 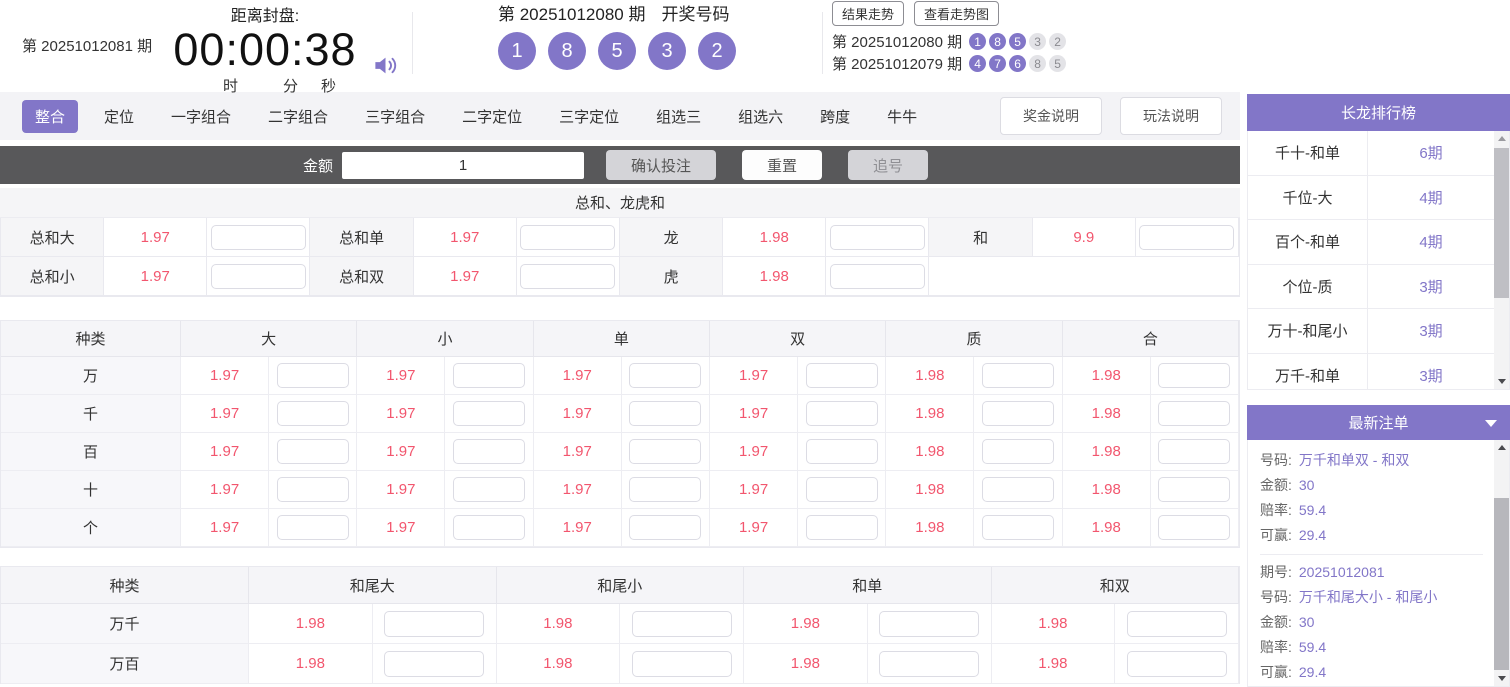 I want to click on order-line: 号码: 万千和尾大小 - 和尾小, so click(x=1371, y=597).